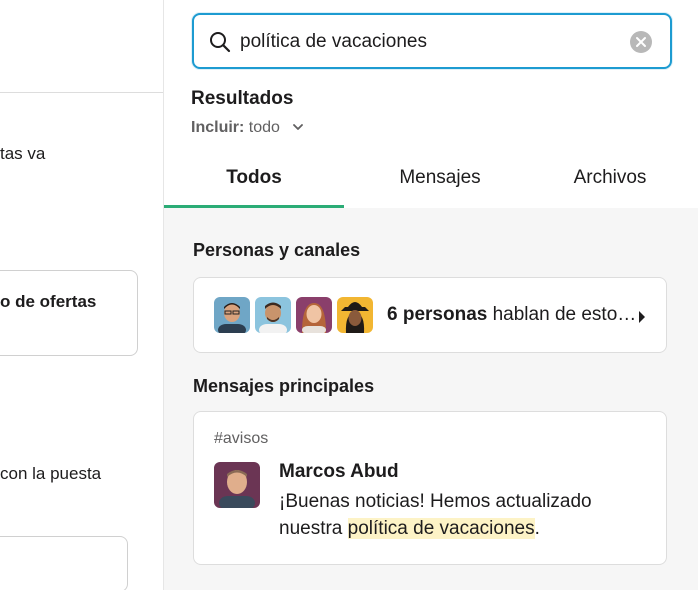 Image resolution: width=698 pixels, height=590 pixels. I want to click on tab-mensajes: Mensajes, so click(440, 183).